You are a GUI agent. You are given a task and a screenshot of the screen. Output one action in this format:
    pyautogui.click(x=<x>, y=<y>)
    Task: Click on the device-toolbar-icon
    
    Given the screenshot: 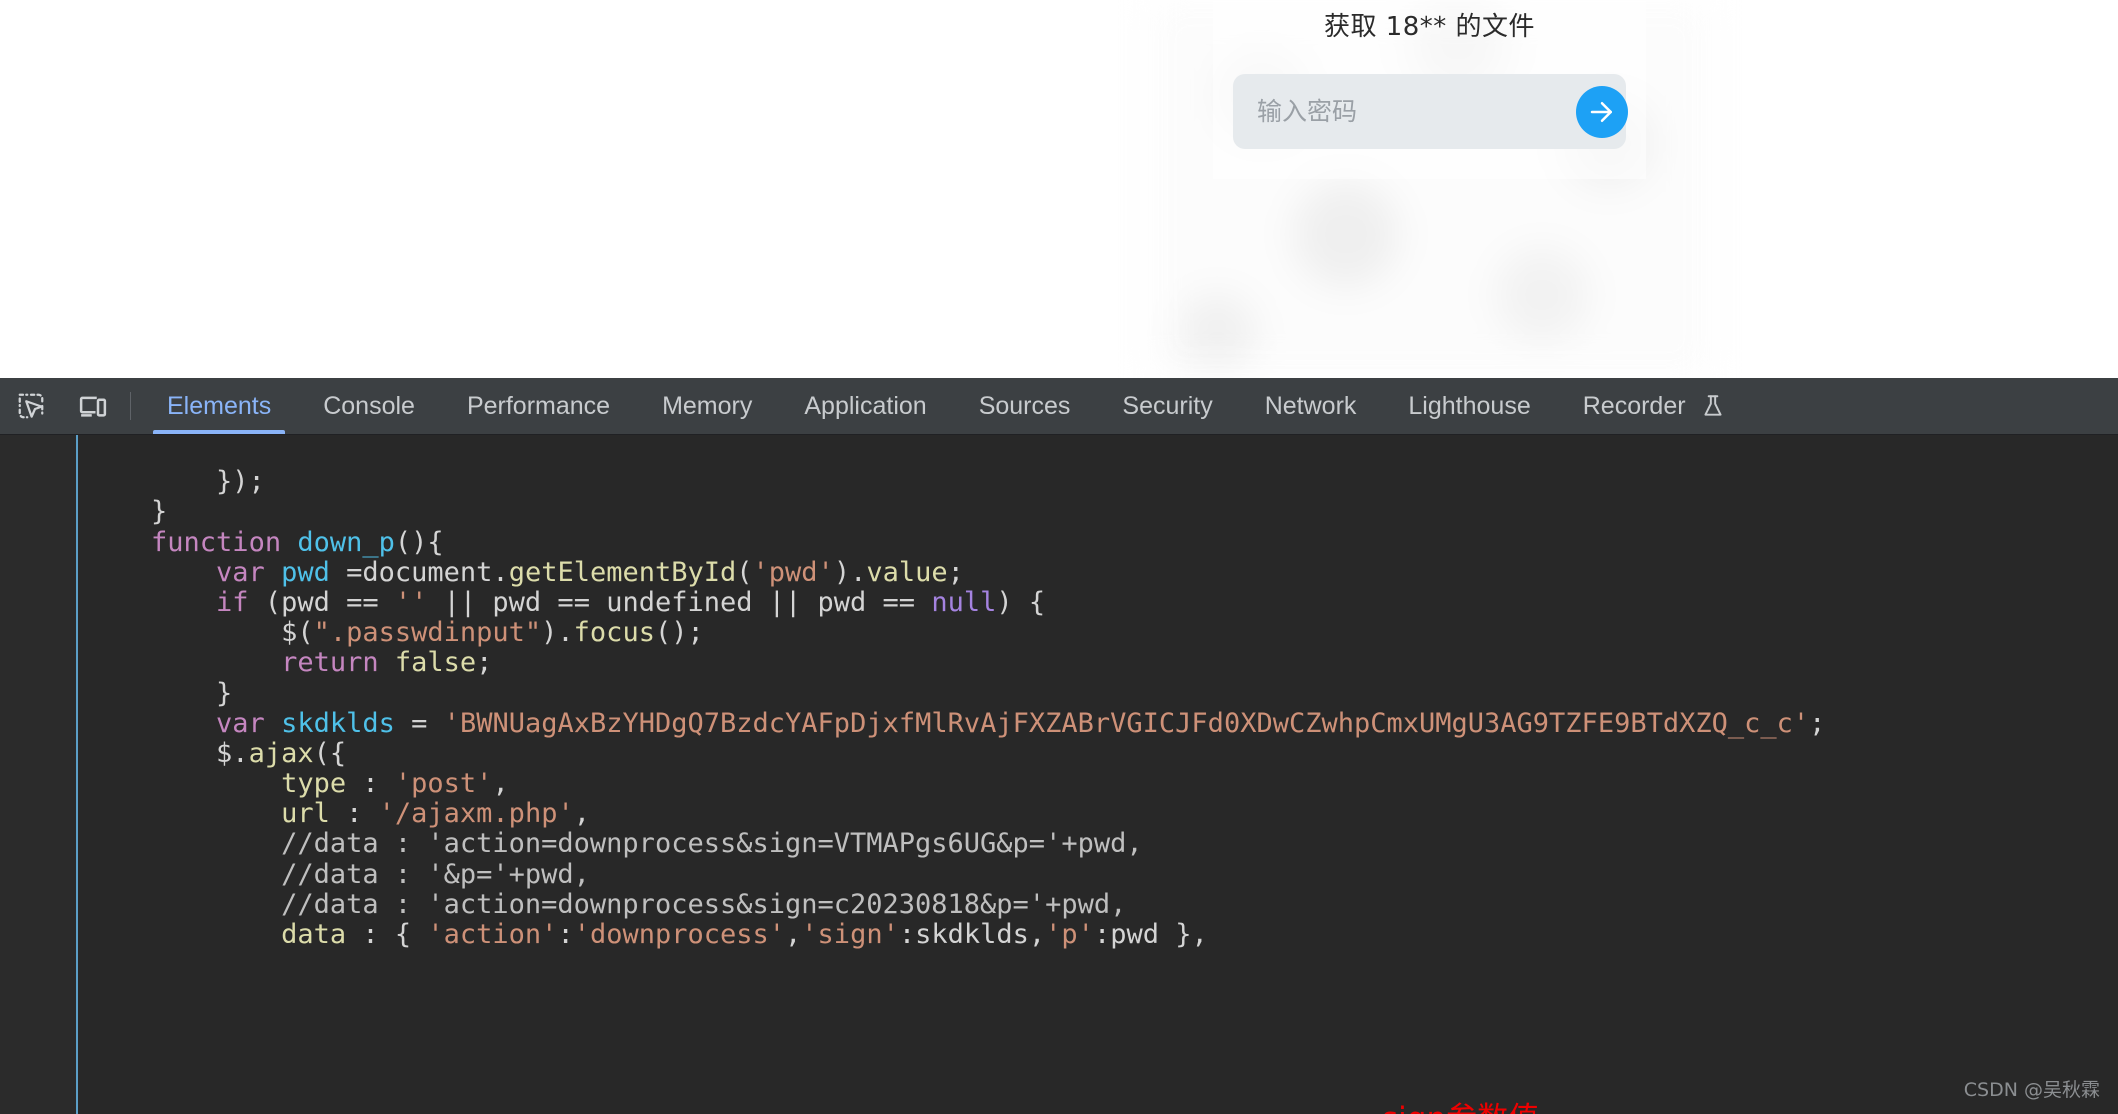 What is the action you would take?
    pyautogui.click(x=93, y=406)
    